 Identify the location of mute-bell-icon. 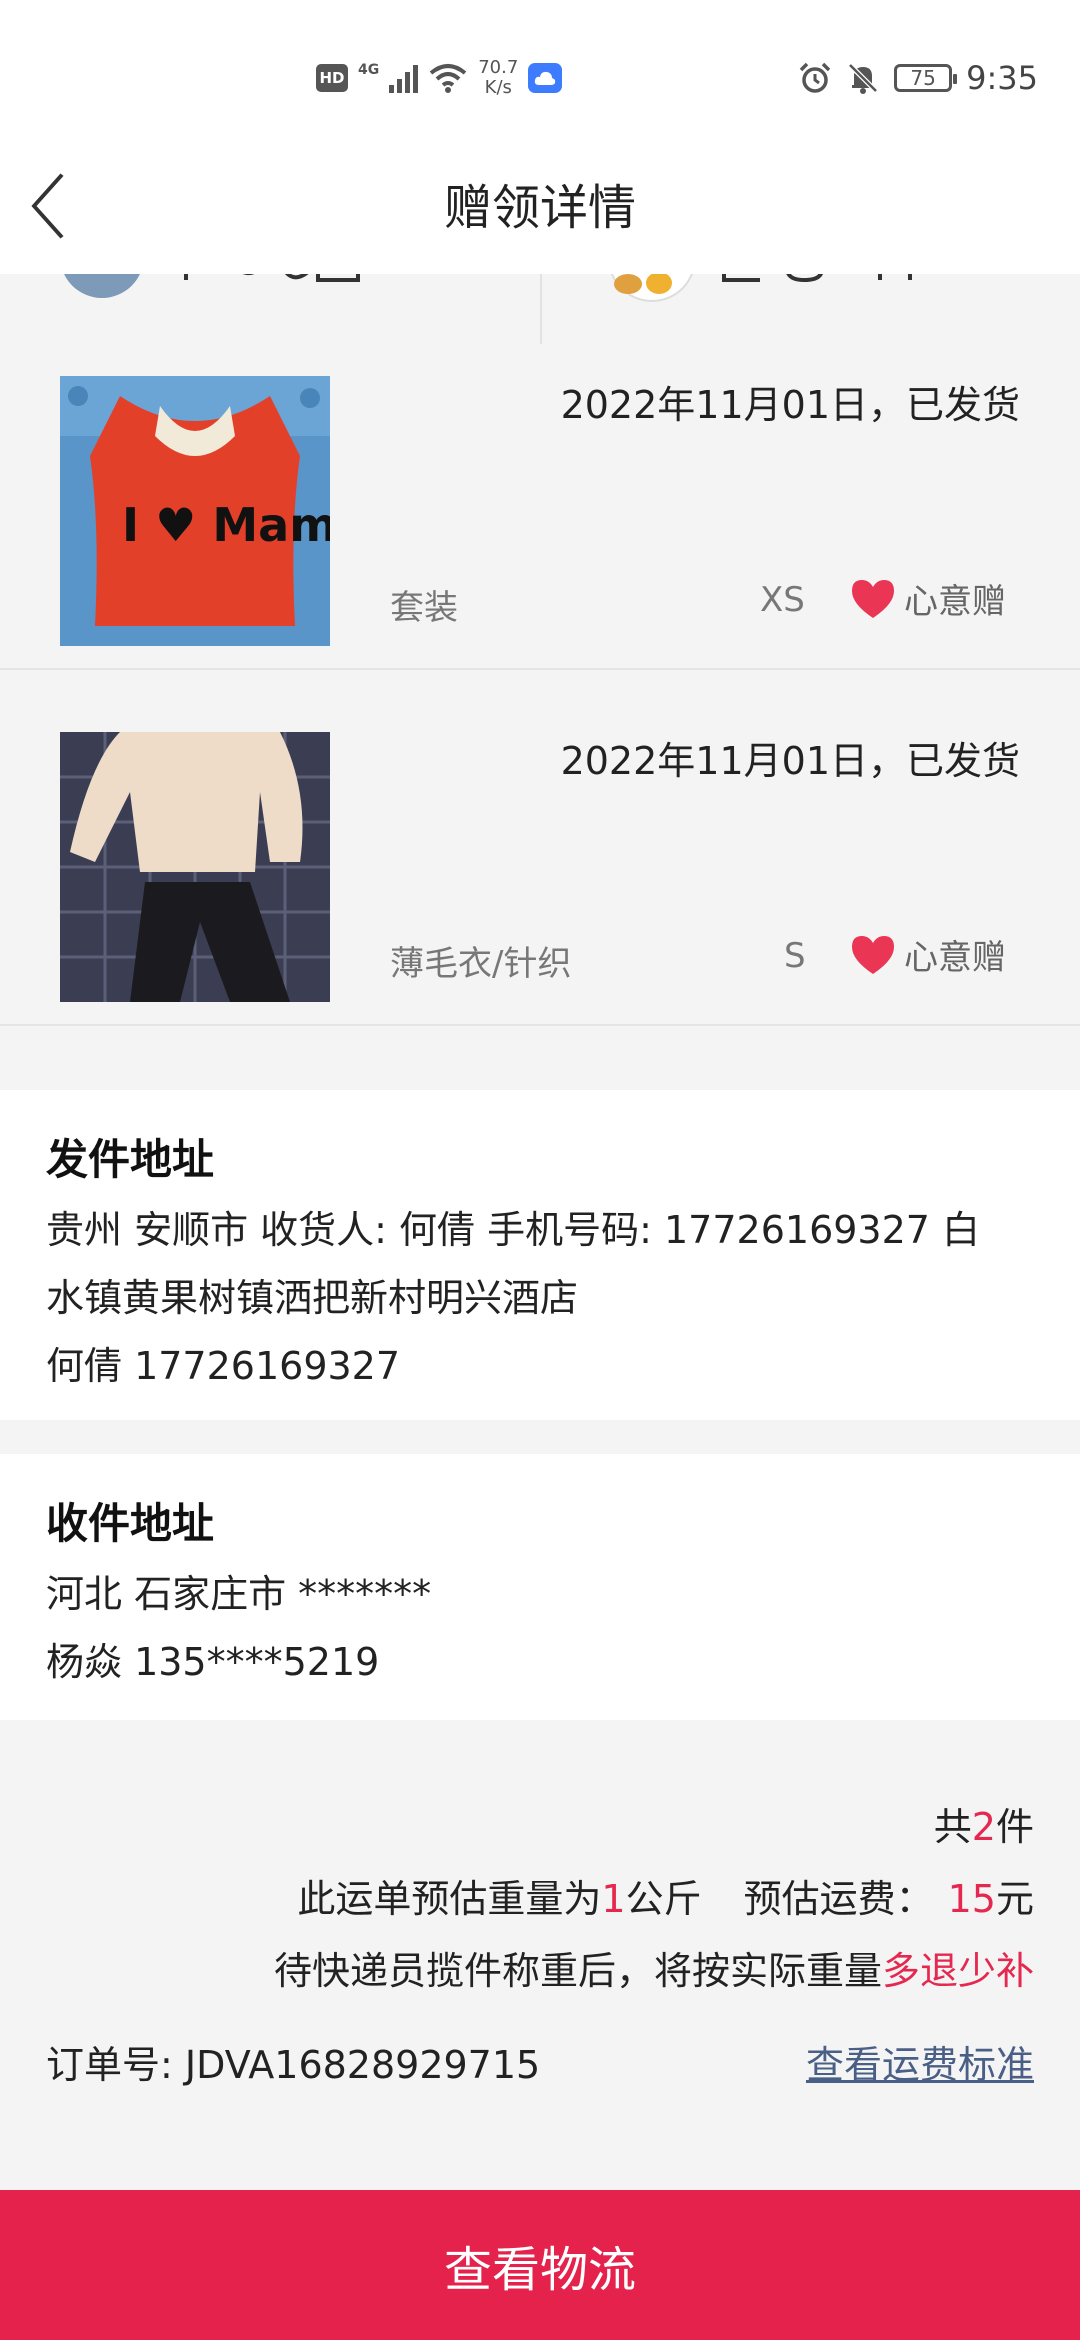
(863, 78).